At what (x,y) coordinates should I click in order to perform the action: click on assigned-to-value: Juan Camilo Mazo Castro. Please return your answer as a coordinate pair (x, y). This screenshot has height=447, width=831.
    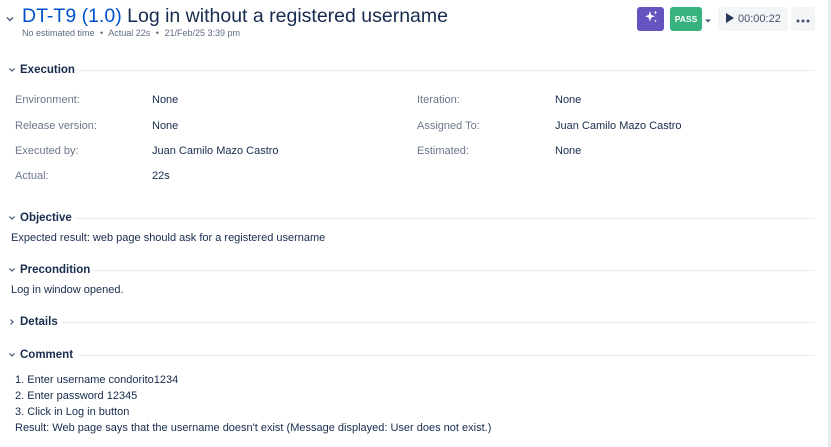
    Looking at the image, I should click on (618, 126).